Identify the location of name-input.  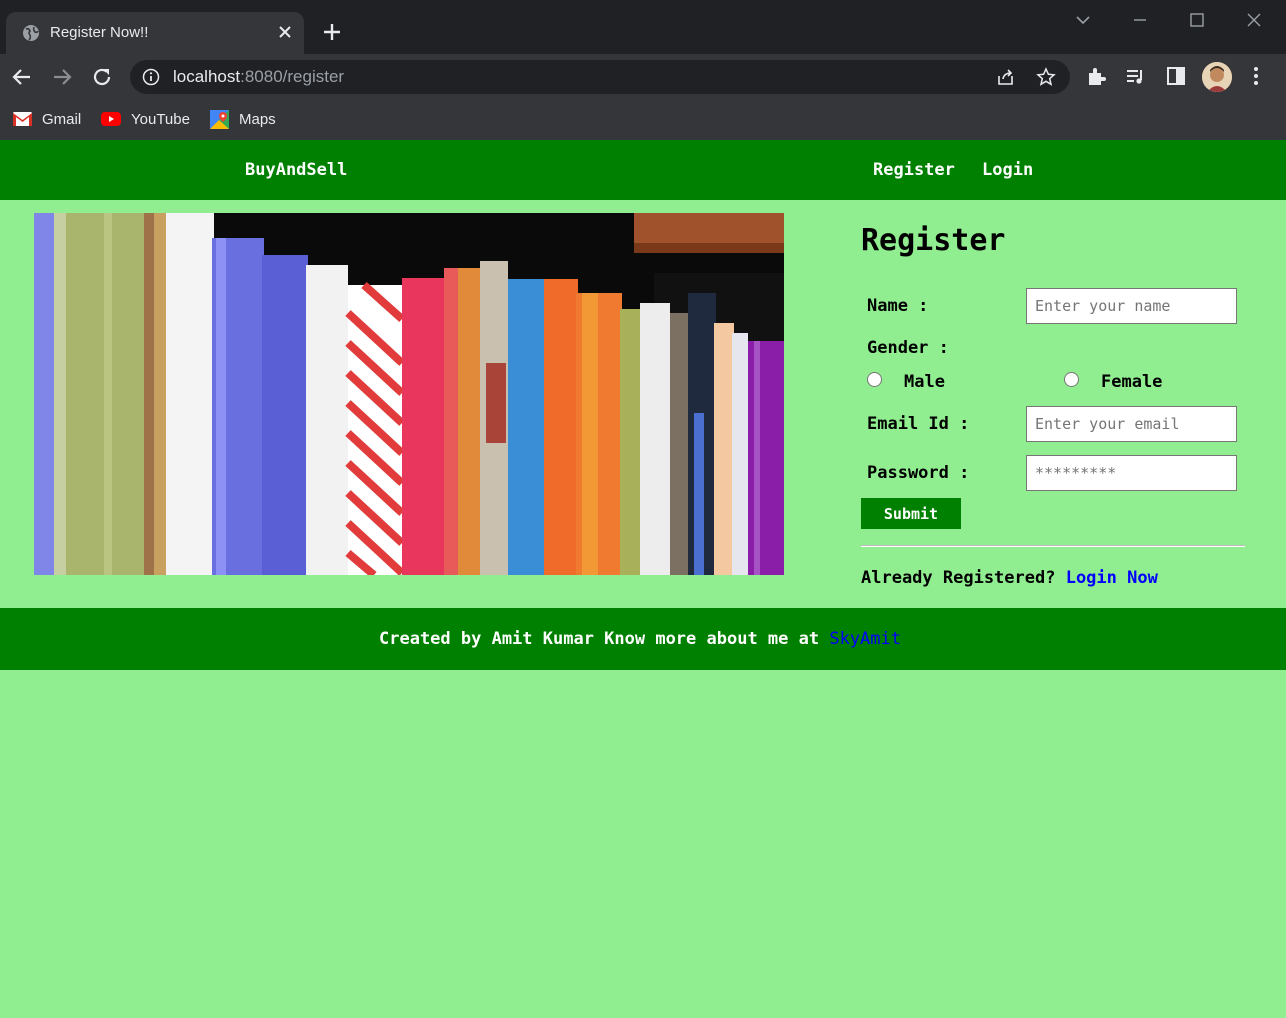
(1131, 306).